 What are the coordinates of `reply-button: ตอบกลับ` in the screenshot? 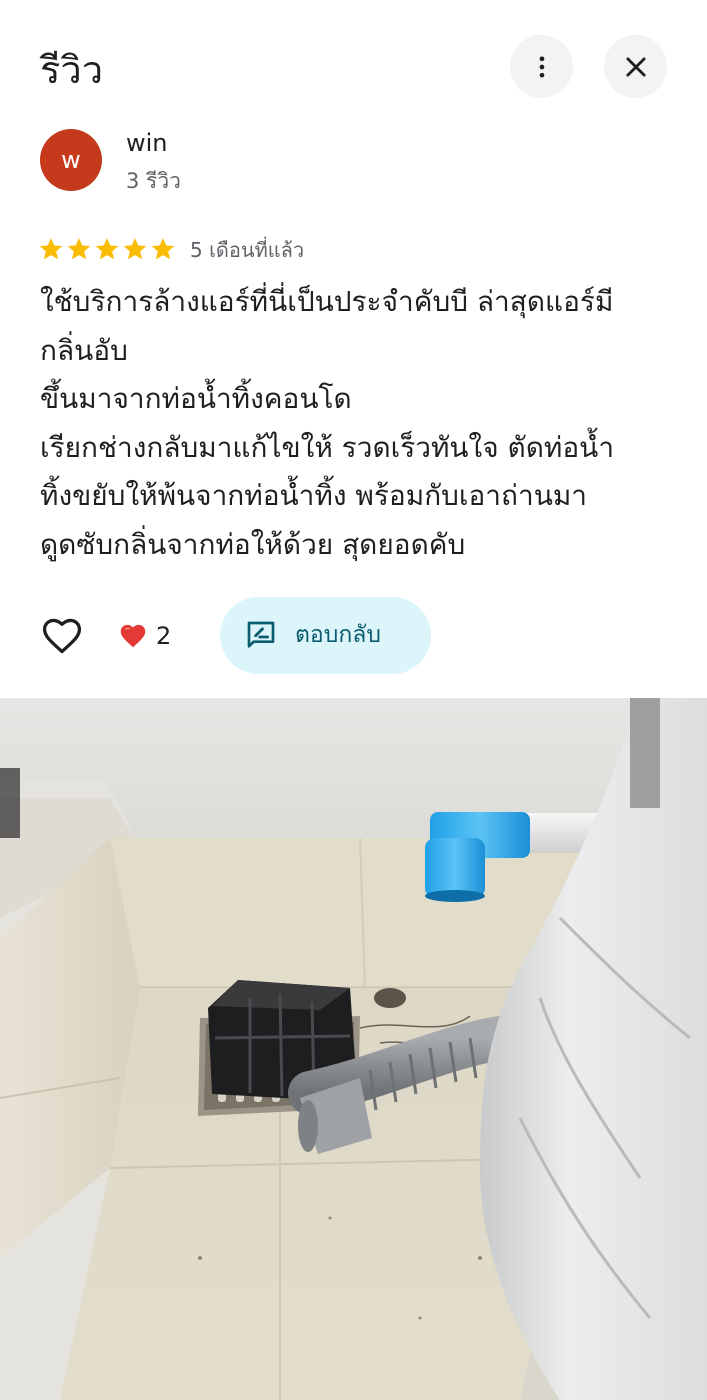 It's located at (325, 635).